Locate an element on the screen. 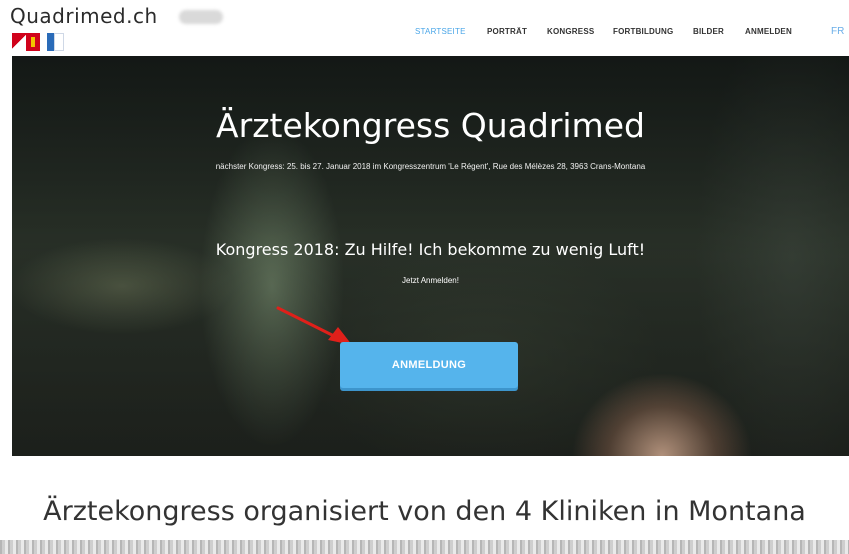  nav-item-bilder: BILDER is located at coordinates (708, 31).